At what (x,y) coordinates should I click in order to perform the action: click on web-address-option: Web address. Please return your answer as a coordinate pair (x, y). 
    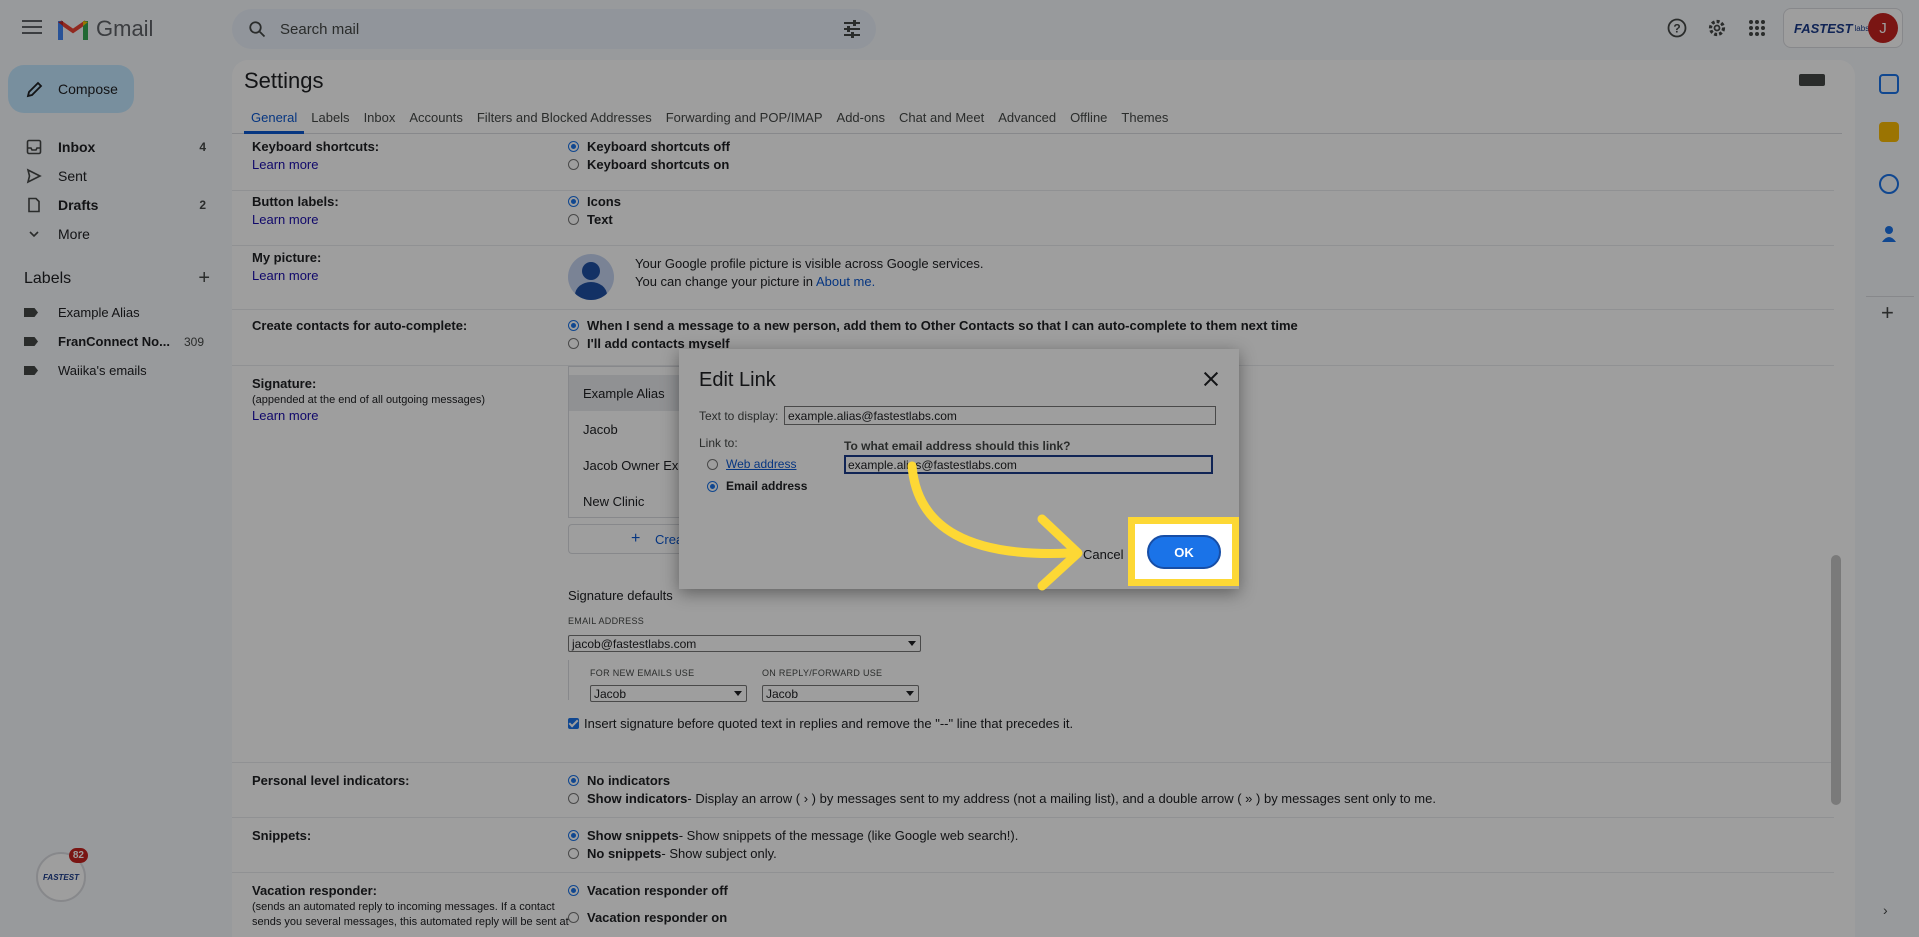
    Looking at the image, I should click on (751, 464).